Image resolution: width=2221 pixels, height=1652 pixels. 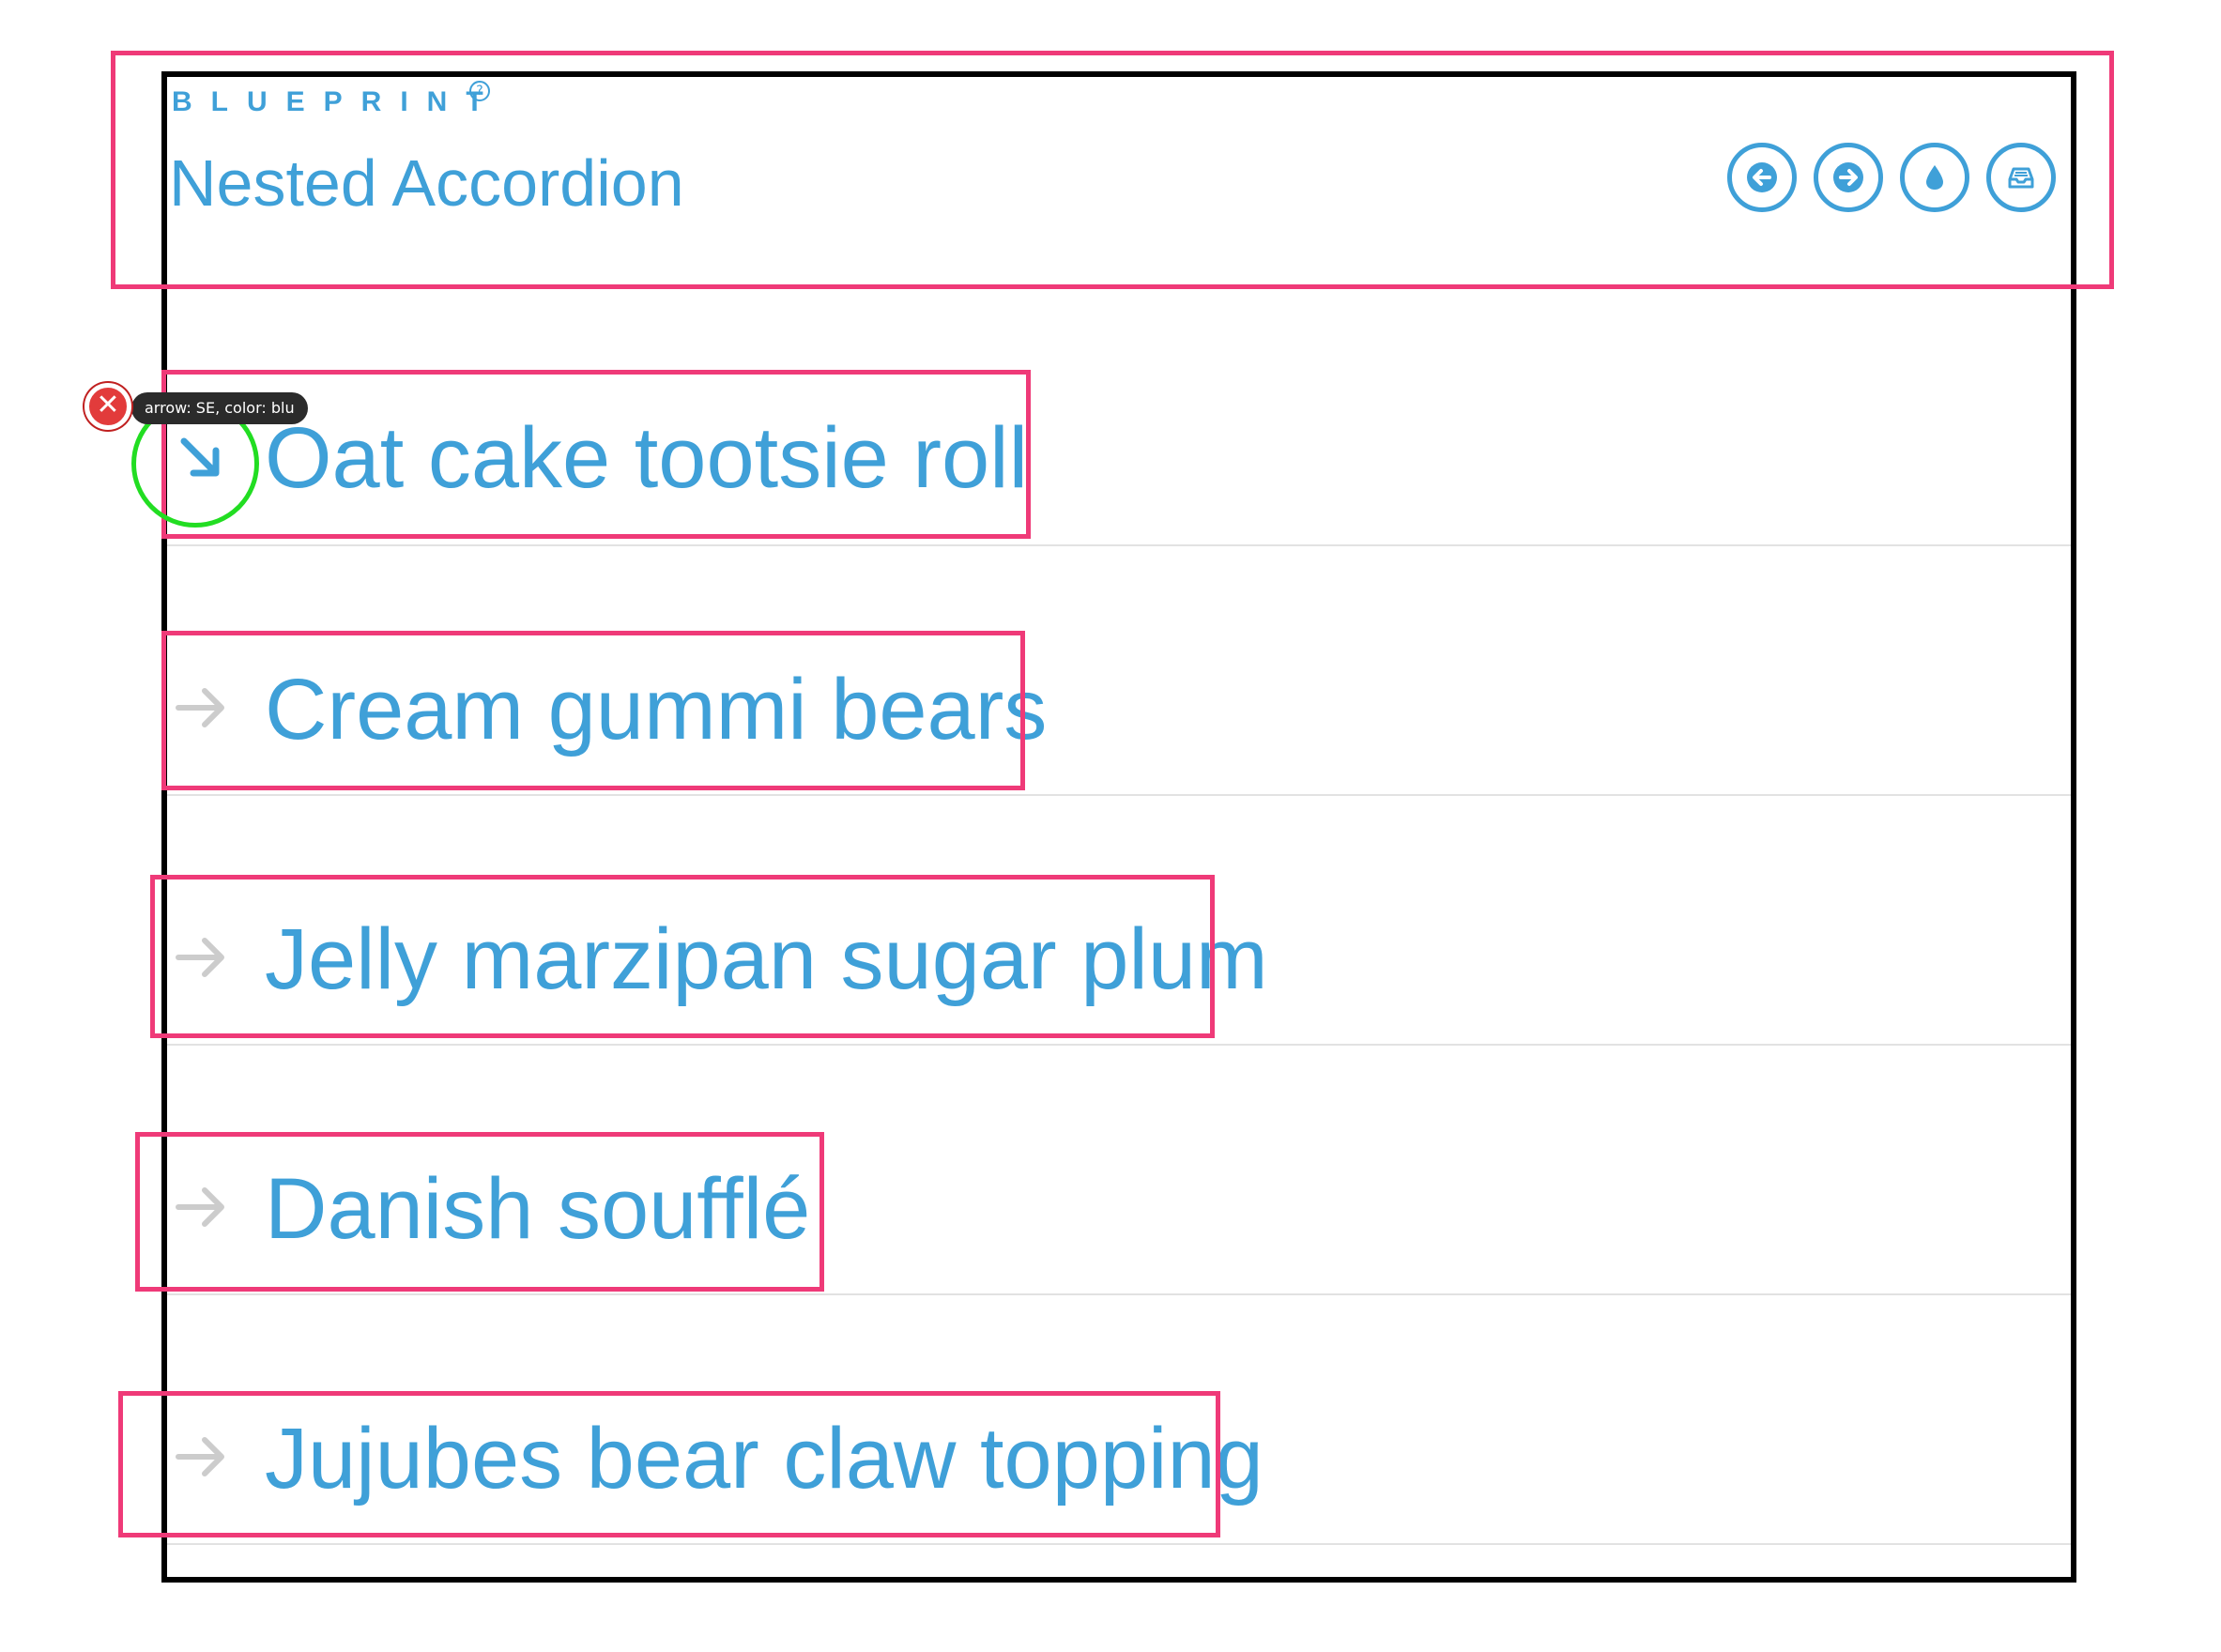 I want to click on brand-logo: BLUEPRINT, so click(x=337, y=101).